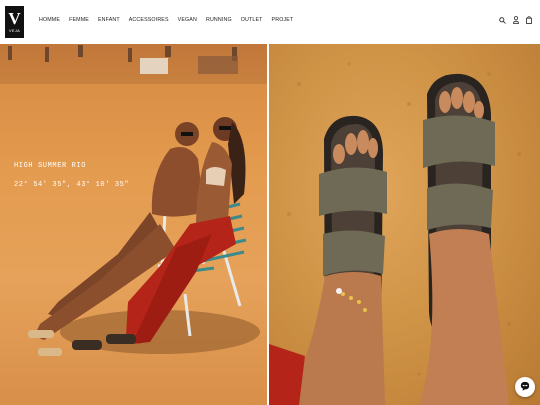 Image resolution: width=540 pixels, height=405 pixels. I want to click on nav-item-femme: FEMME, so click(79, 20).